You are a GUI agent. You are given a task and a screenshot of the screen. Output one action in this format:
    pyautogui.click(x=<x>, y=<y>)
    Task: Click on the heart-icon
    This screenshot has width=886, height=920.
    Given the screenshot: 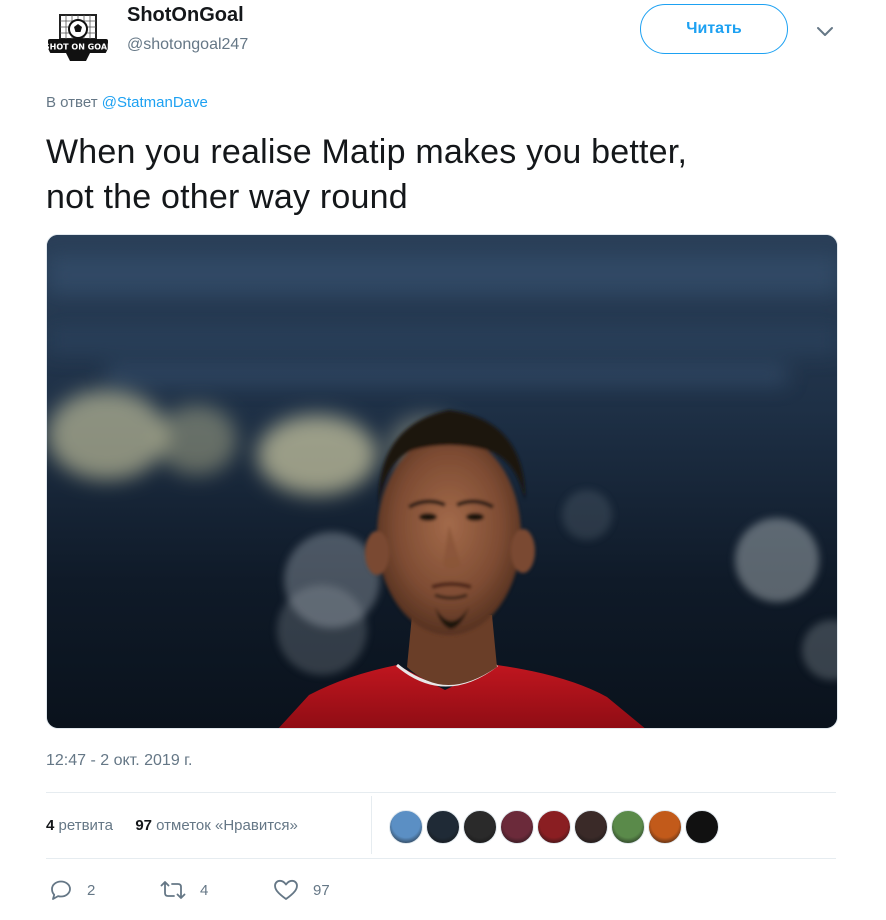 What is the action you would take?
    pyautogui.click(x=286, y=889)
    